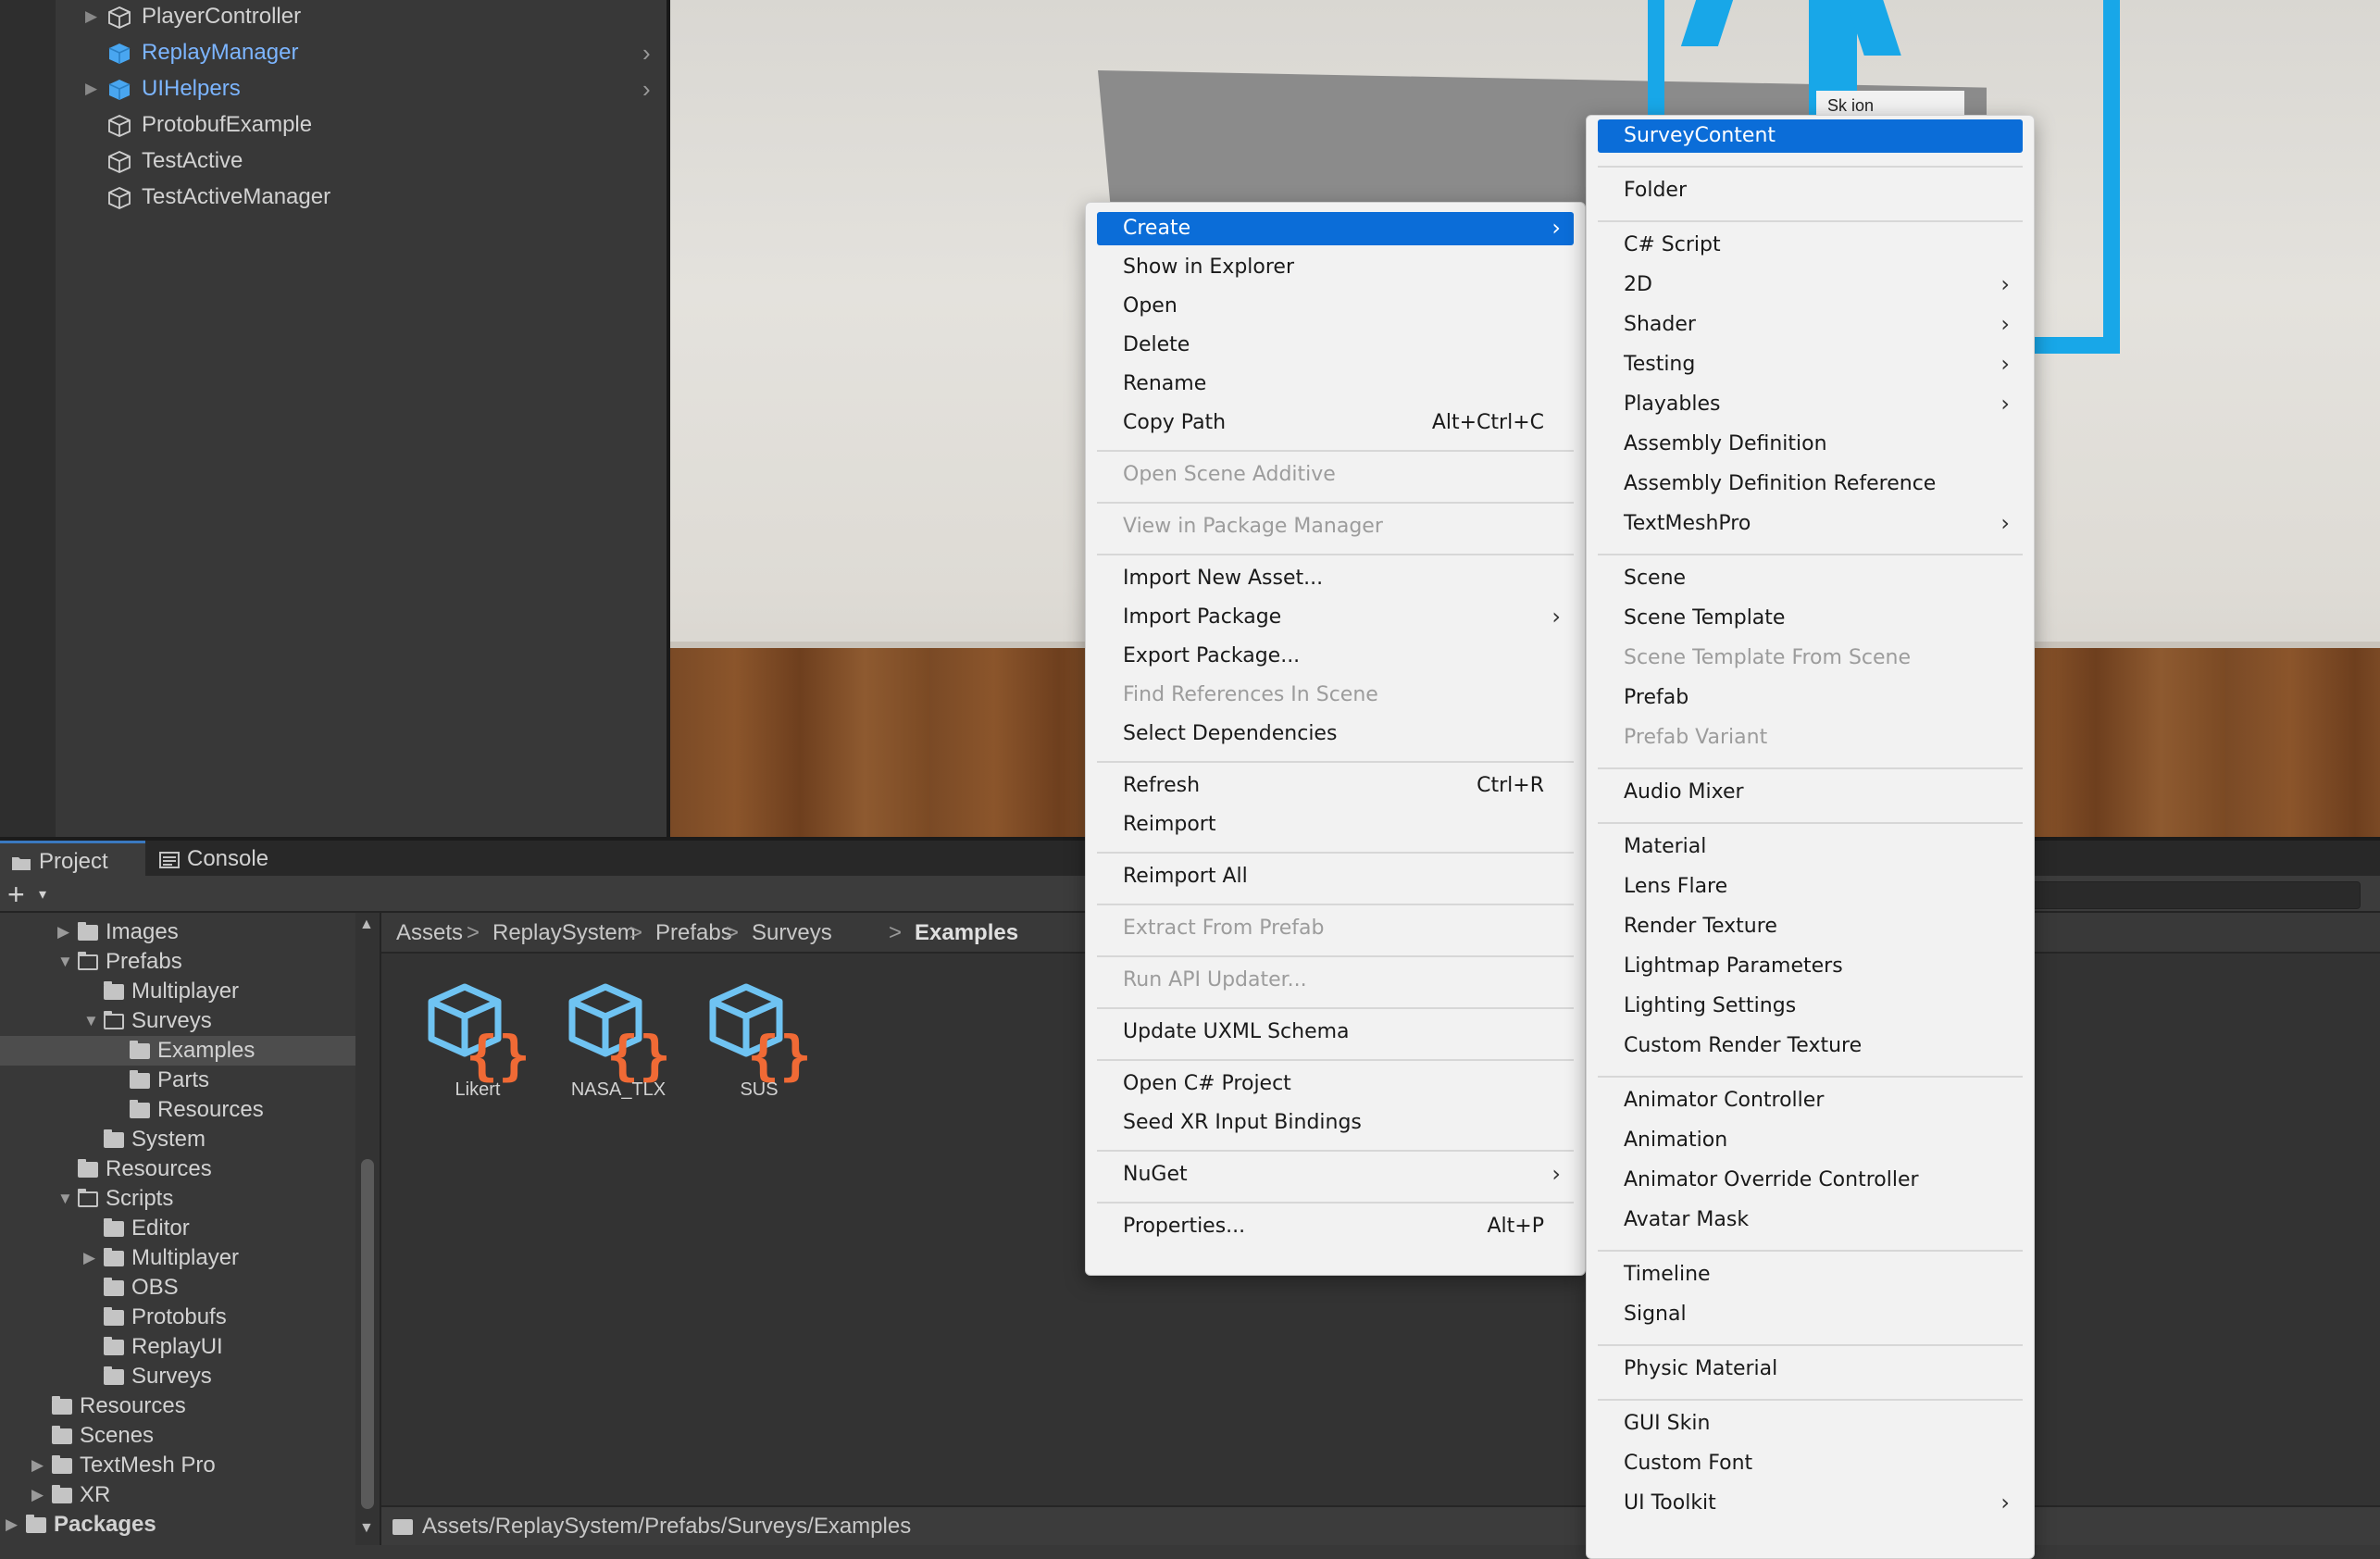 The height and width of the screenshot is (1559, 2380). Describe the element at coordinates (1810, 245) in the screenshot. I see `menu-item: C# Script` at that location.